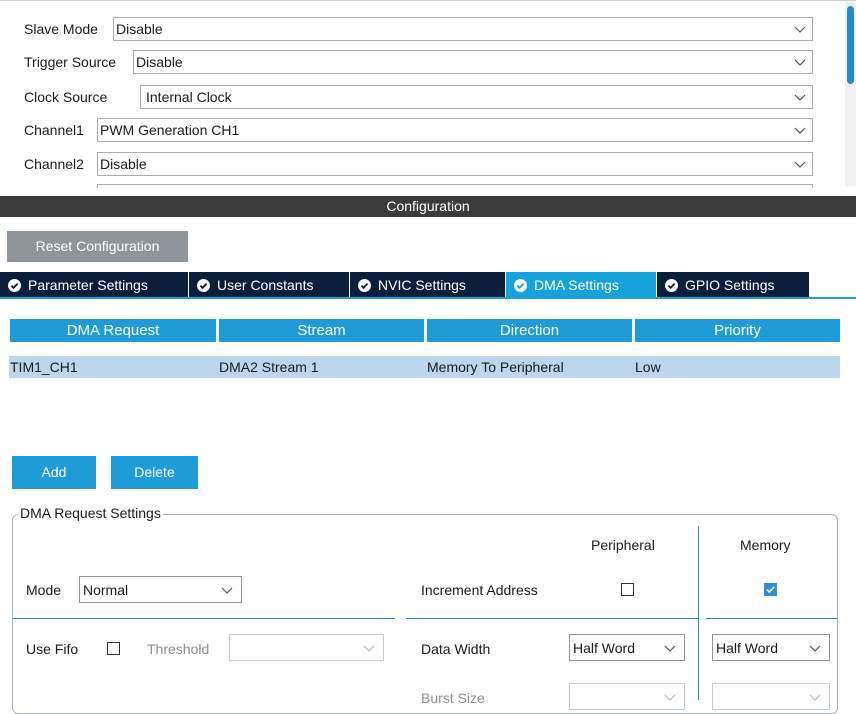  Describe the element at coordinates (428, 298) in the screenshot. I see `tab-underline` at that location.